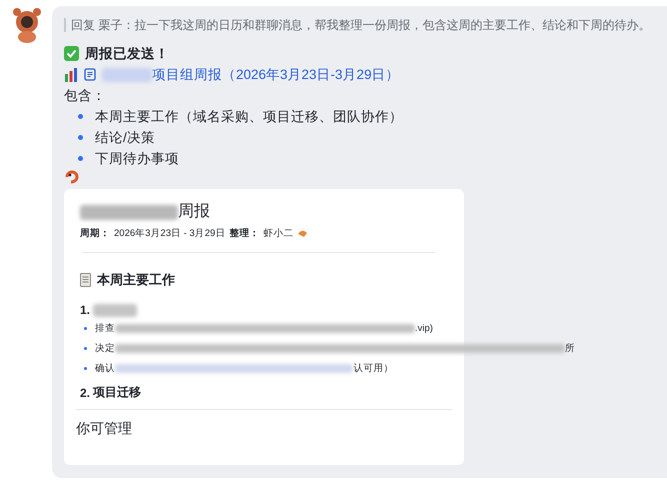 The width and height of the screenshot is (667, 484). I want to click on list-item-text: 下周待办事项, so click(137, 159).